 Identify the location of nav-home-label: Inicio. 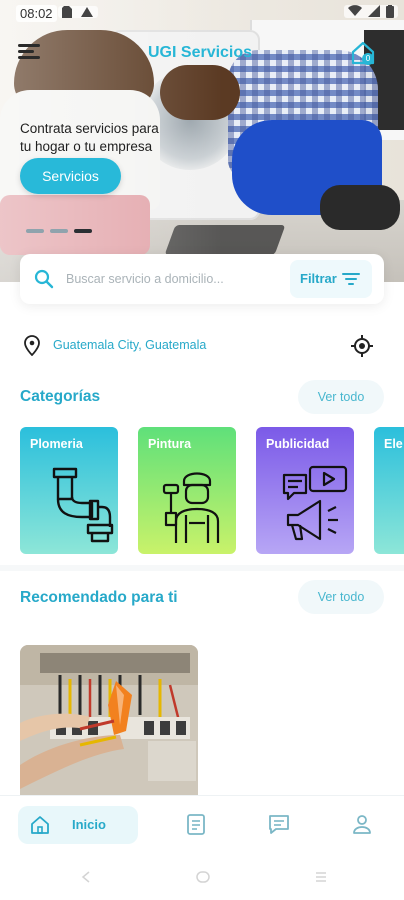
(89, 824).